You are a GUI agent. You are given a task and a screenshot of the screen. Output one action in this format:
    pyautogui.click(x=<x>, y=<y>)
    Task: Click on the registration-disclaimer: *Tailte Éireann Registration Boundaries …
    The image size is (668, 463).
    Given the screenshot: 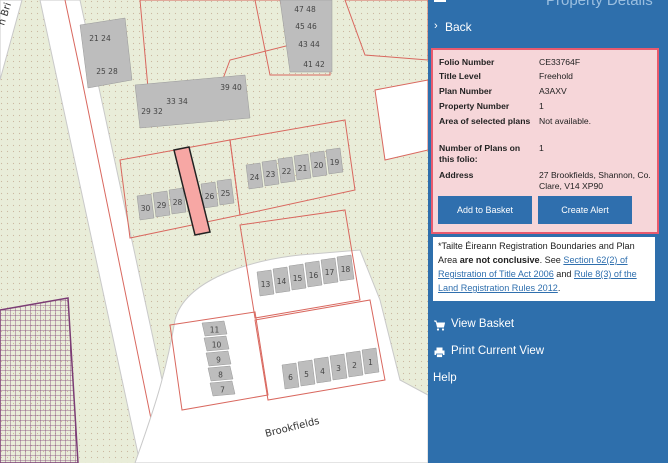 What is the action you would take?
    pyautogui.click(x=544, y=269)
    